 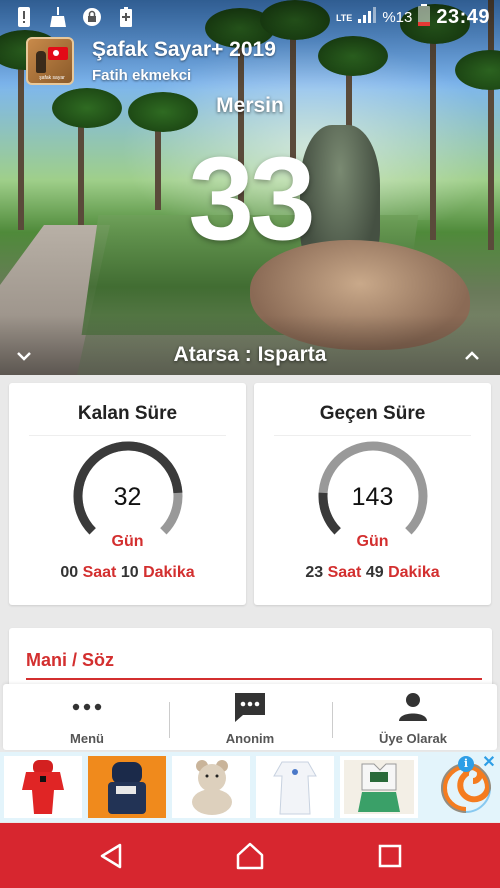 What do you see at coordinates (424, 17) in the screenshot?
I see `battery-icon` at bounding box center [424, 17].